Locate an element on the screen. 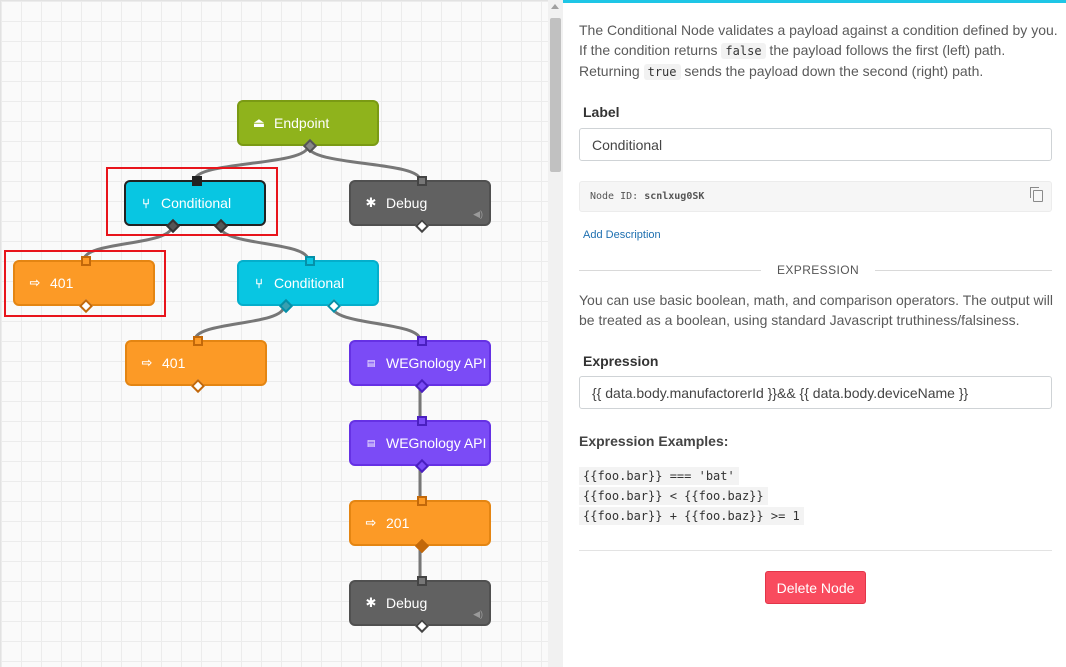 The width and height of the screenshot is (1066, 667). wire-endpoint-conditional is located at coordinates (251, 163).